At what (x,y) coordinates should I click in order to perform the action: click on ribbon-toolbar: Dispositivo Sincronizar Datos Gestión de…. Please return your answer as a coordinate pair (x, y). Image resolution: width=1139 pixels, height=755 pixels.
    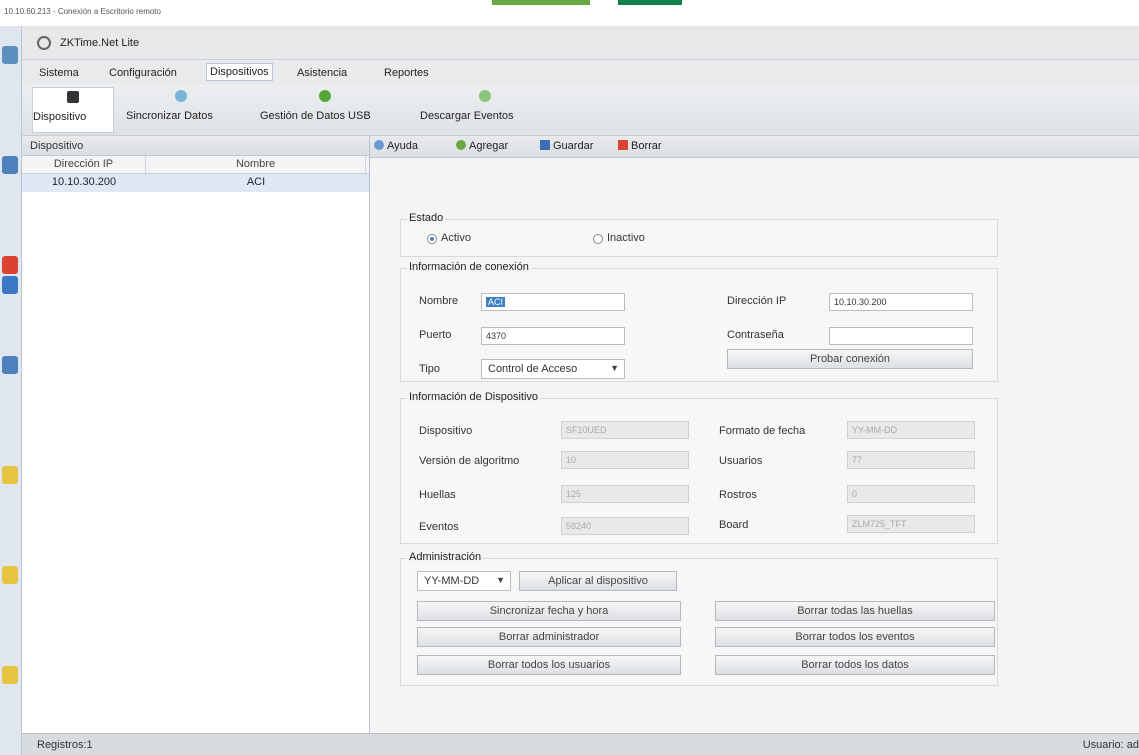
    Looking at the image, I should click on (580, 110).